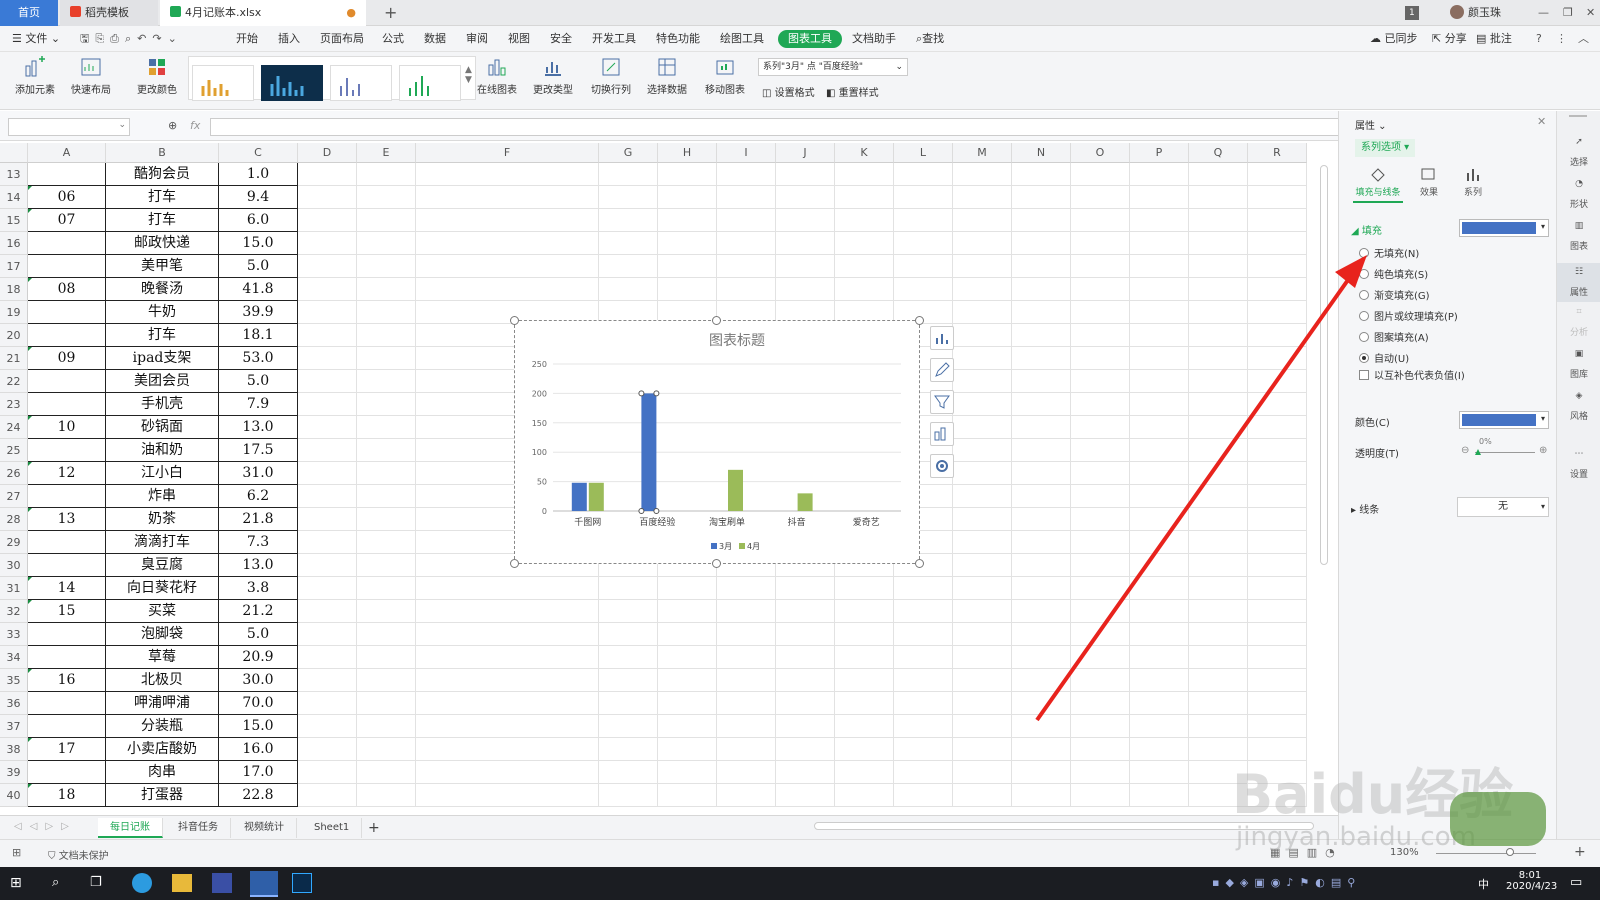  What do you see at coordinates (14, 243) in the screenshot?
I see `row-header: 16` at bounding box center [14, 243].